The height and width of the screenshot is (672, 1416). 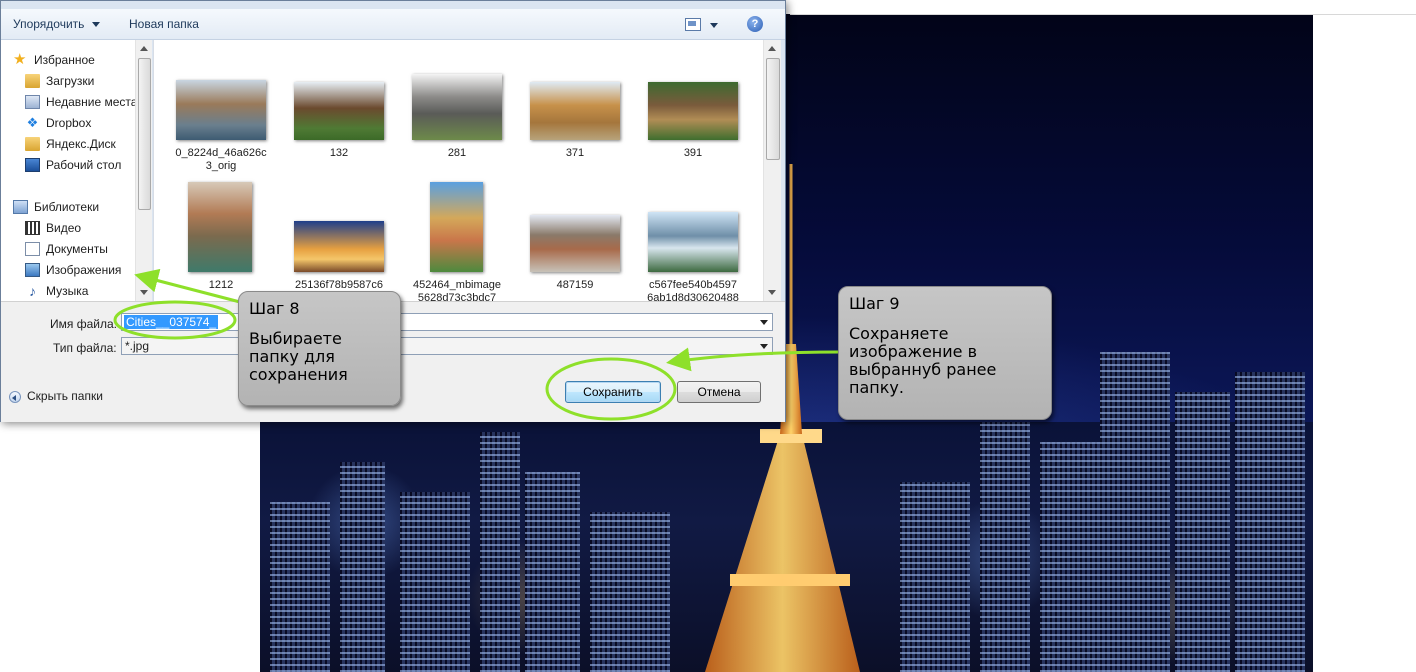 What do you see at coordinates (32, 270) in the screenshot?
I see `pictures-library-icon` at bounding box center [32, 270].